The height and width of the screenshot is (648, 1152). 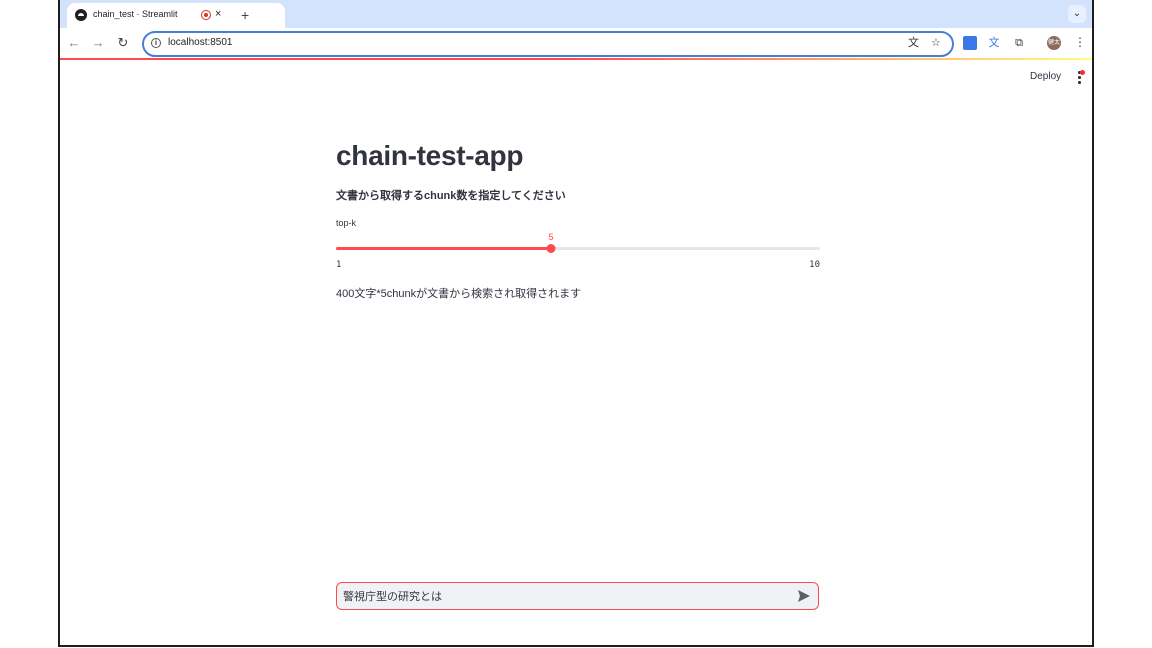 What do you see at coordinates (936, 43) in the screenshot?
I see `bookmark-star-icon: ☆` at bounding box center [936, 43].